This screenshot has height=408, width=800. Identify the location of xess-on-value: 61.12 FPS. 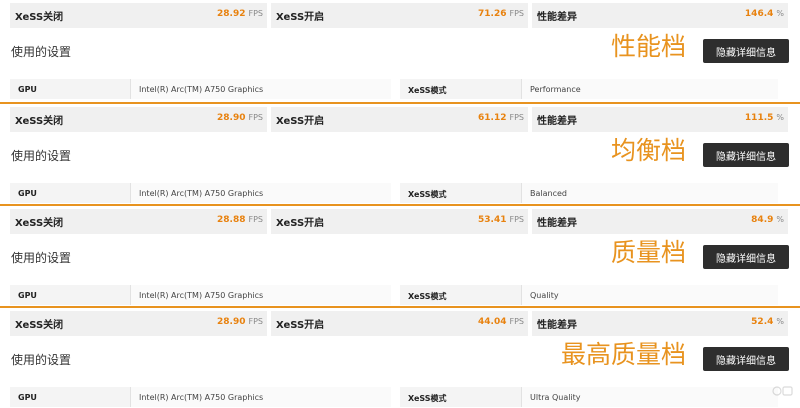
(501, 118).